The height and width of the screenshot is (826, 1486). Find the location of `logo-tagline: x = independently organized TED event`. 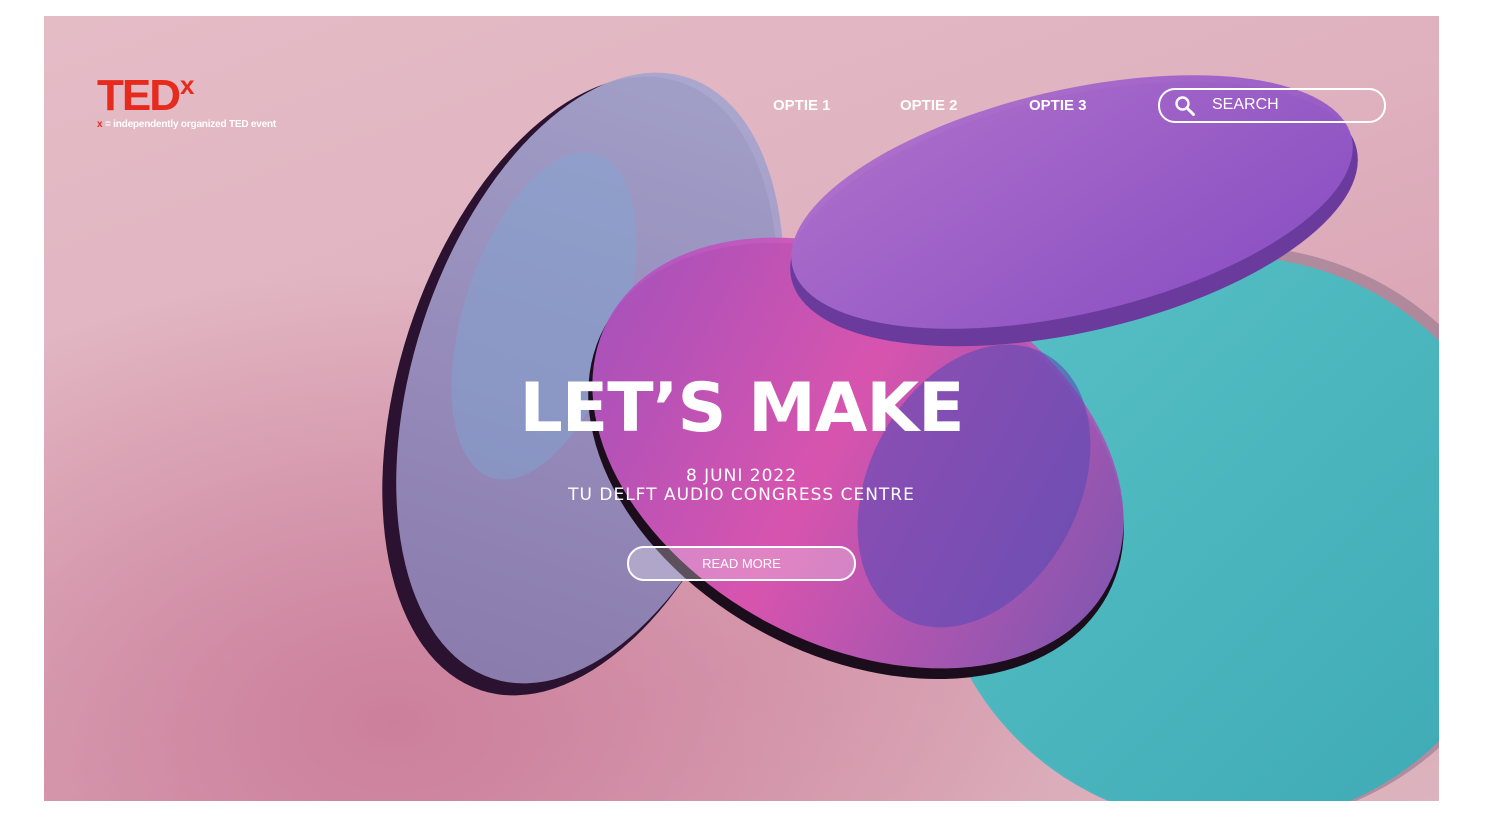

logo-tagline: x = independently organized TED event is located at coordinates (186, 124).